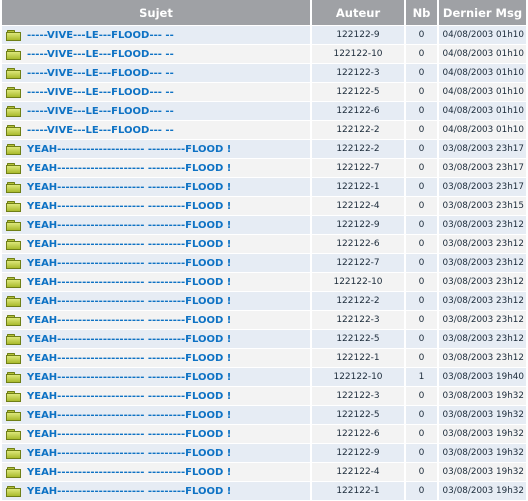 The height and width of the screenshot is (501, 528). I want to click on topic-subject-cell: -----VIVE---LE---FLOOD--- --, so click(156, 35).